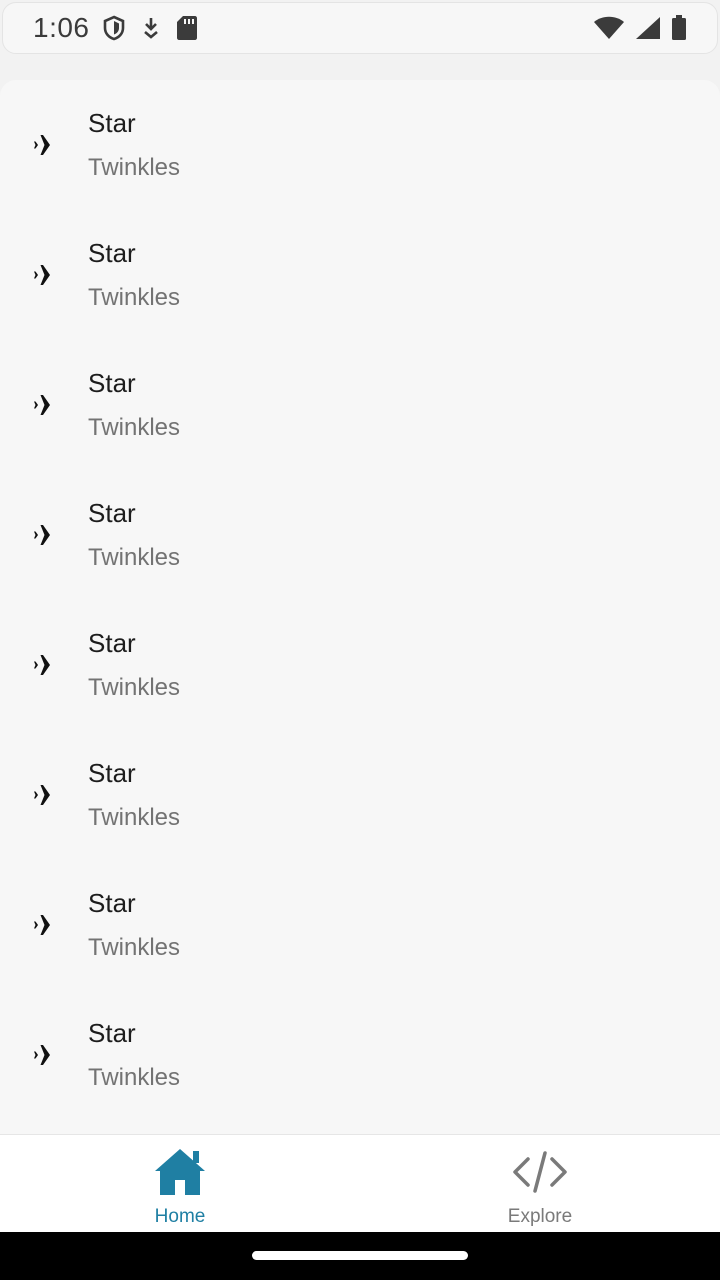  Describe the element at coordinates (360, 28) in the screenshot. I see `status-bar: 1:06` at that location.